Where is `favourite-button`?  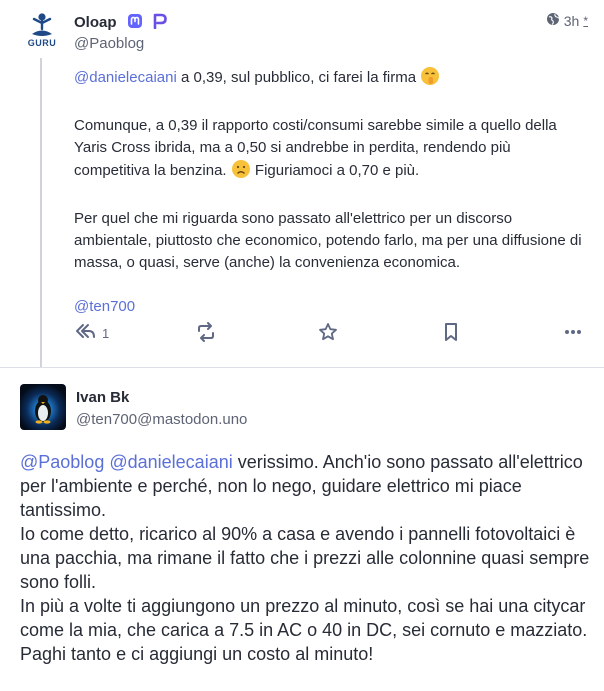
favourite-button is located at coordinates (328, 334).